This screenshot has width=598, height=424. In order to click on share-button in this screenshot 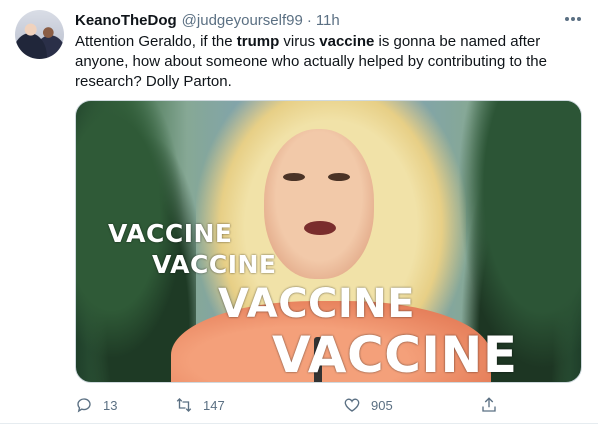, I will do `click(489, 405)`.